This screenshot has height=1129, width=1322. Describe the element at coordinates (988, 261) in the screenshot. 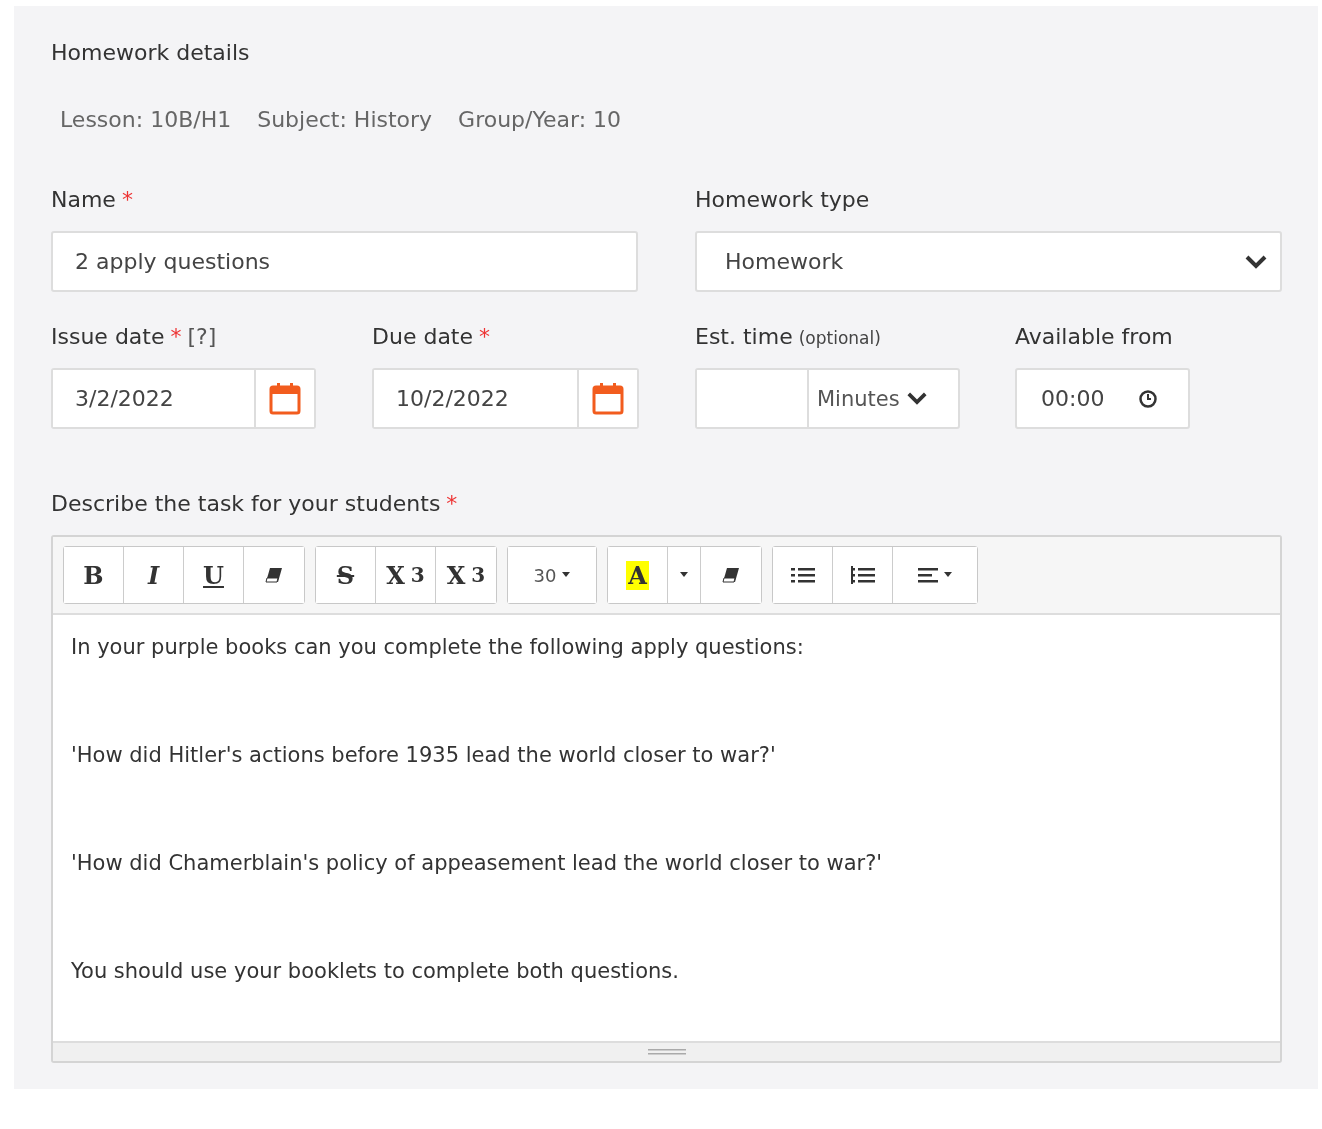

I see `homework-type-dropdown: Homework` at that location.